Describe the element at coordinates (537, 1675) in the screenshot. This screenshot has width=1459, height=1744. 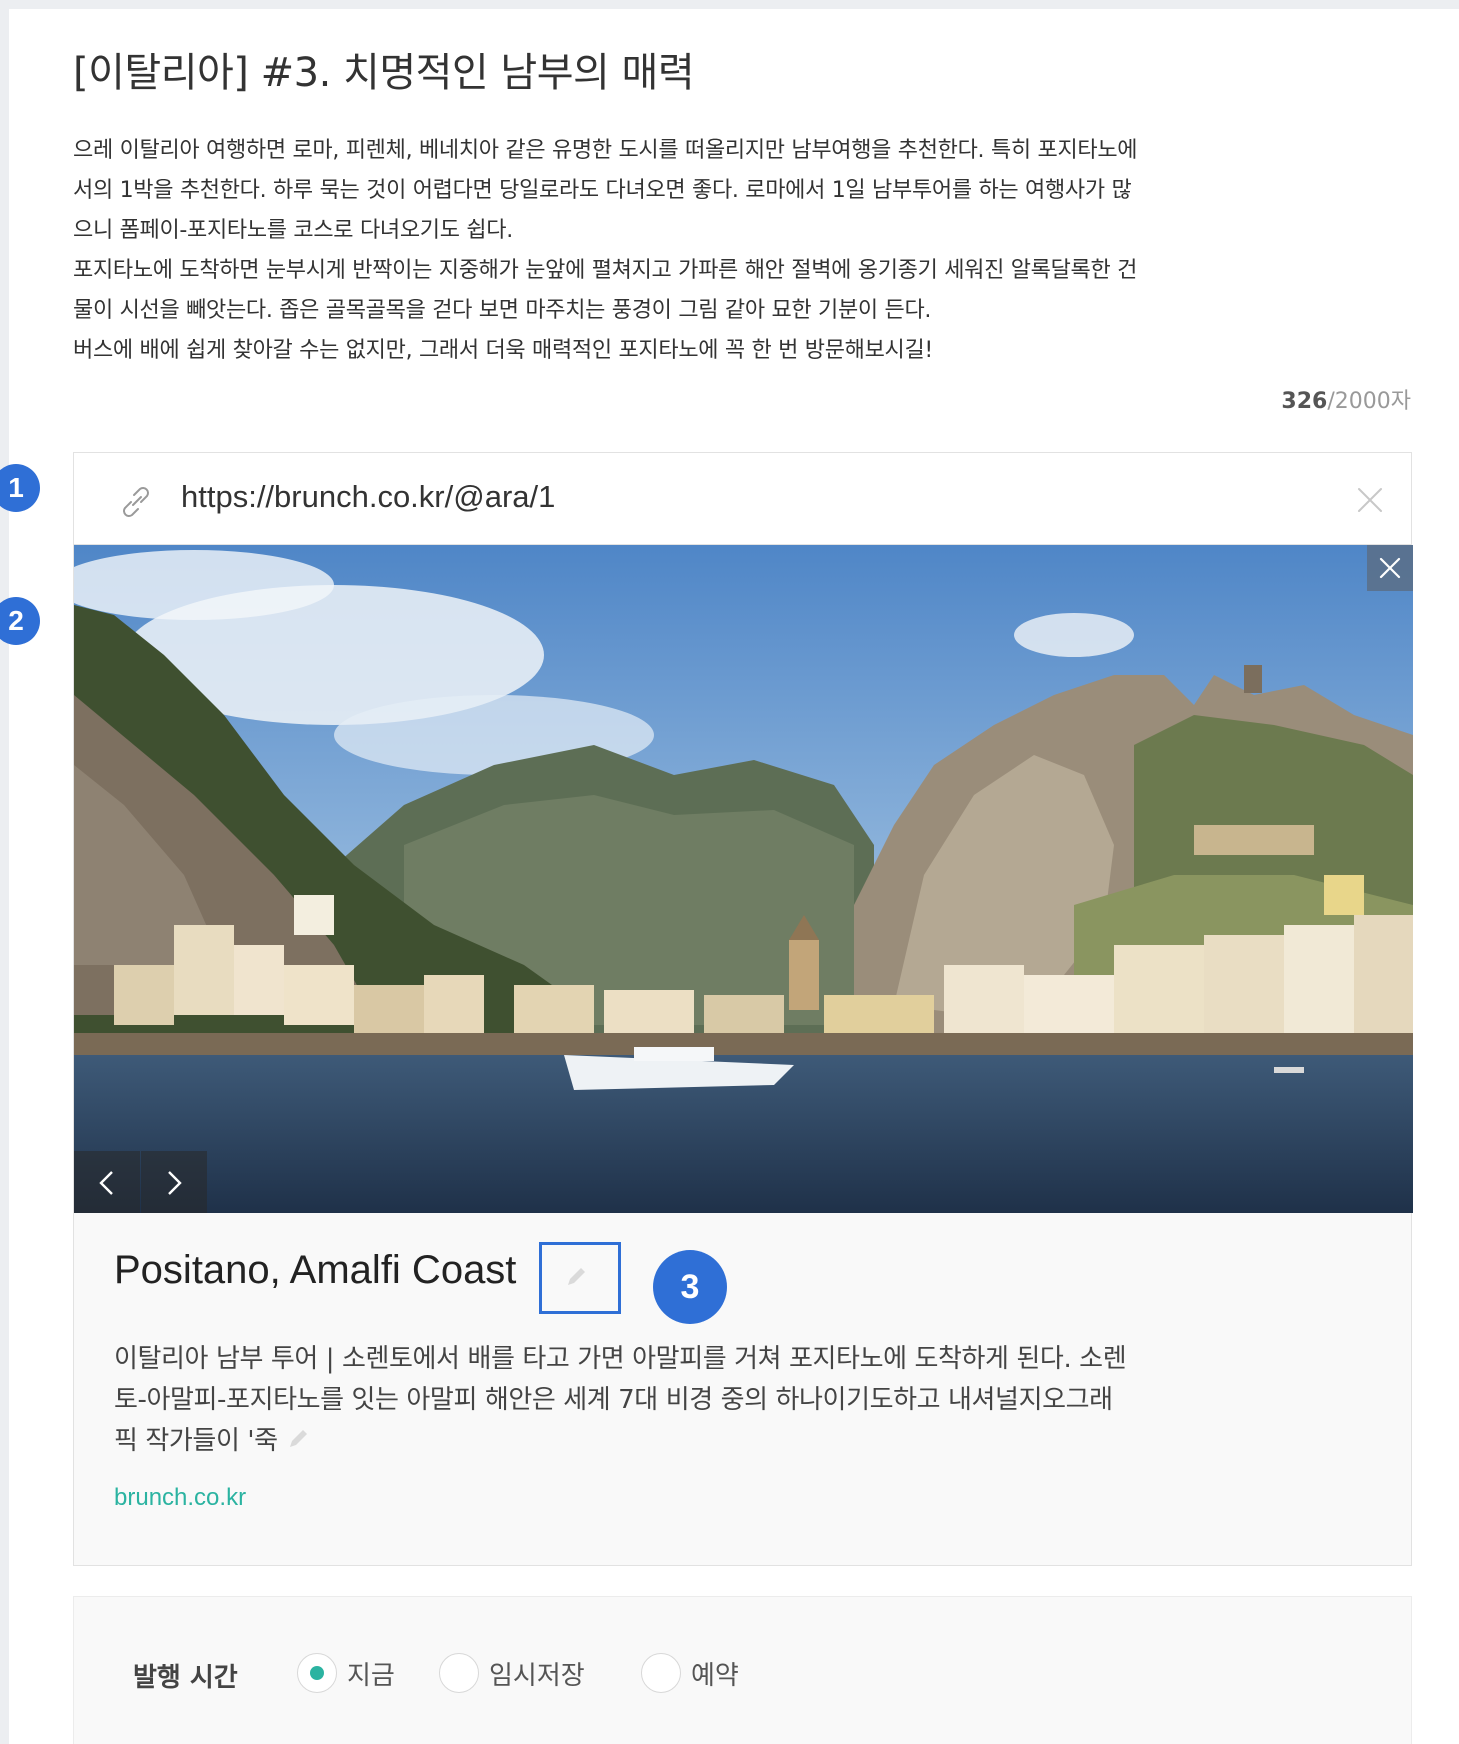
I see `radio-label: 임시저장` at that location.